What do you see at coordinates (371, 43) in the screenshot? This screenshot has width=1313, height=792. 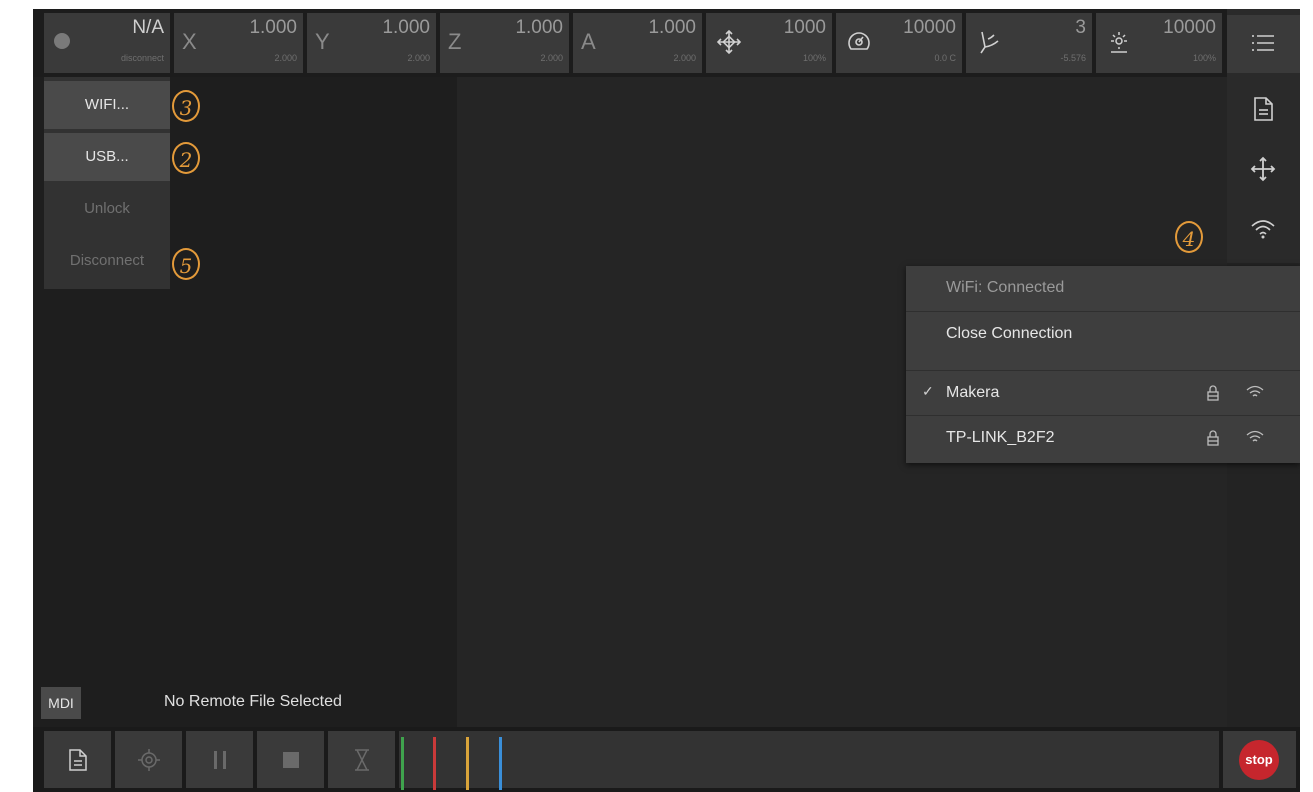 I see `axis-y-tile: Y 1.000 2.000` at bounding box center [371, 43].